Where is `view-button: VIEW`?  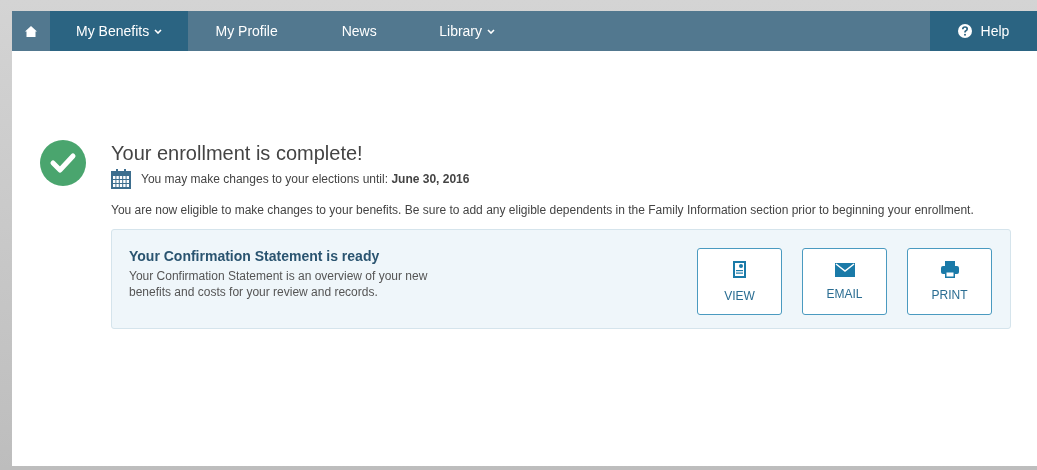
view-button: VIEW is located at coordinates (739, 281).